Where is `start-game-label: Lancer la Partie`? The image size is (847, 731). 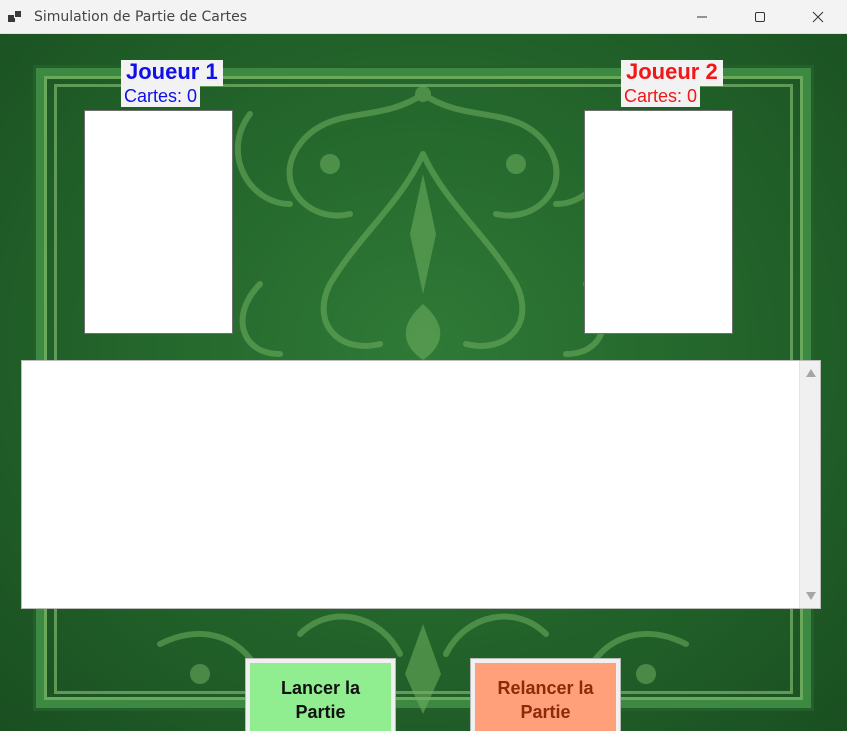
start-game-label: Lancer la Partie is located at coordinates (320, 700).